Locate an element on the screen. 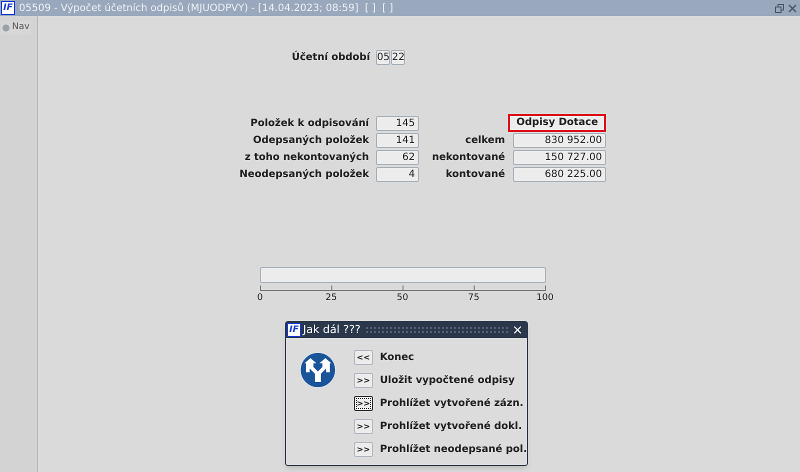 The width and height of the screenshot is (800, 472). amount-field: 830 952.00 is located at coordinates (559, 140).